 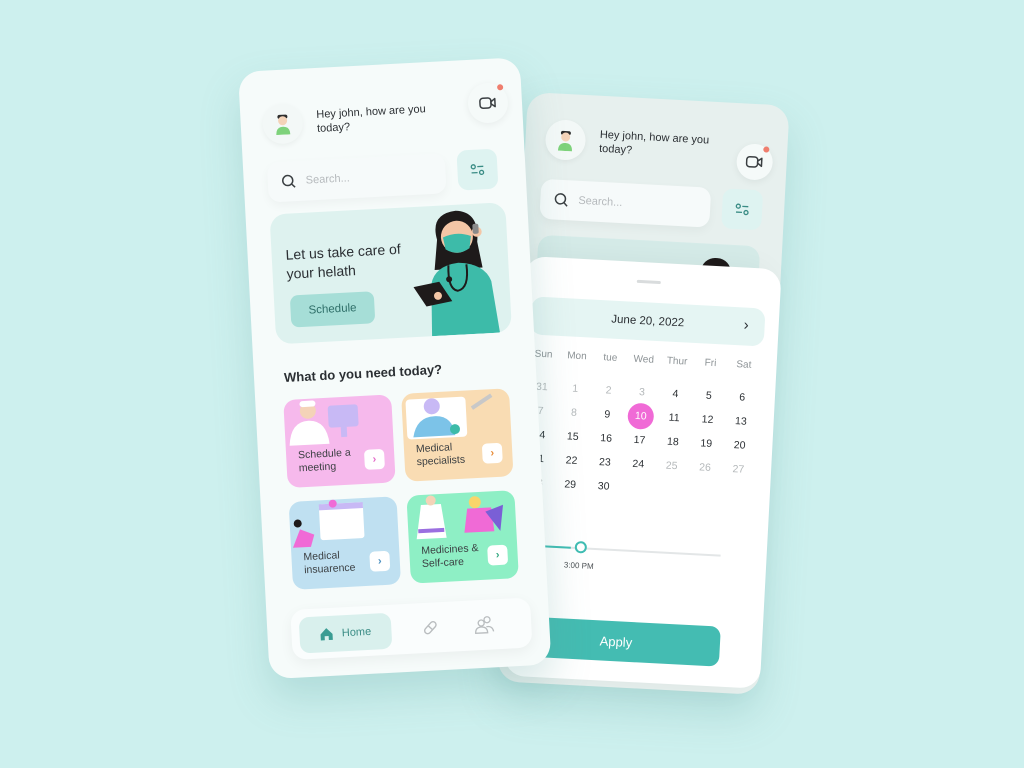 What do you see at coordinates (742, 398) in the screenshot?
I see `calendar-day: 6` at bounding box center [742, 398].